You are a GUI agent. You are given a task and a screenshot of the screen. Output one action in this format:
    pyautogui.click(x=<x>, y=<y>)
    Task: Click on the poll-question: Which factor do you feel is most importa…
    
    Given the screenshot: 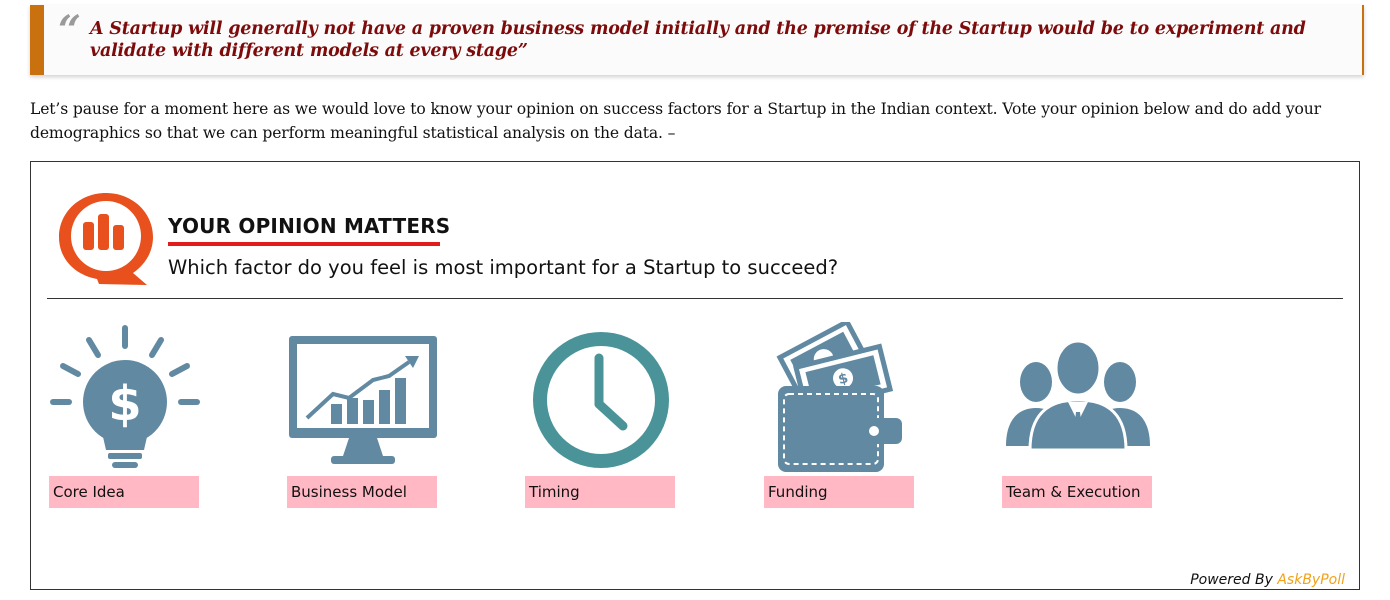 What is the action you would take?
    pyautogui.click(x=503, y=267)
    